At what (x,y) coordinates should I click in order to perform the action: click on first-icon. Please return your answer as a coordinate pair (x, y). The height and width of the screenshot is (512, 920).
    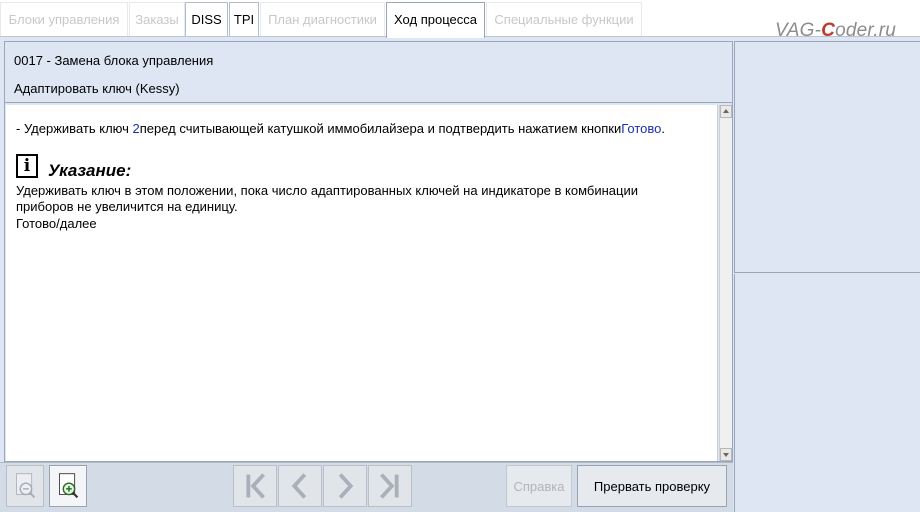
    Looking at the image, I should click on (255, 486).